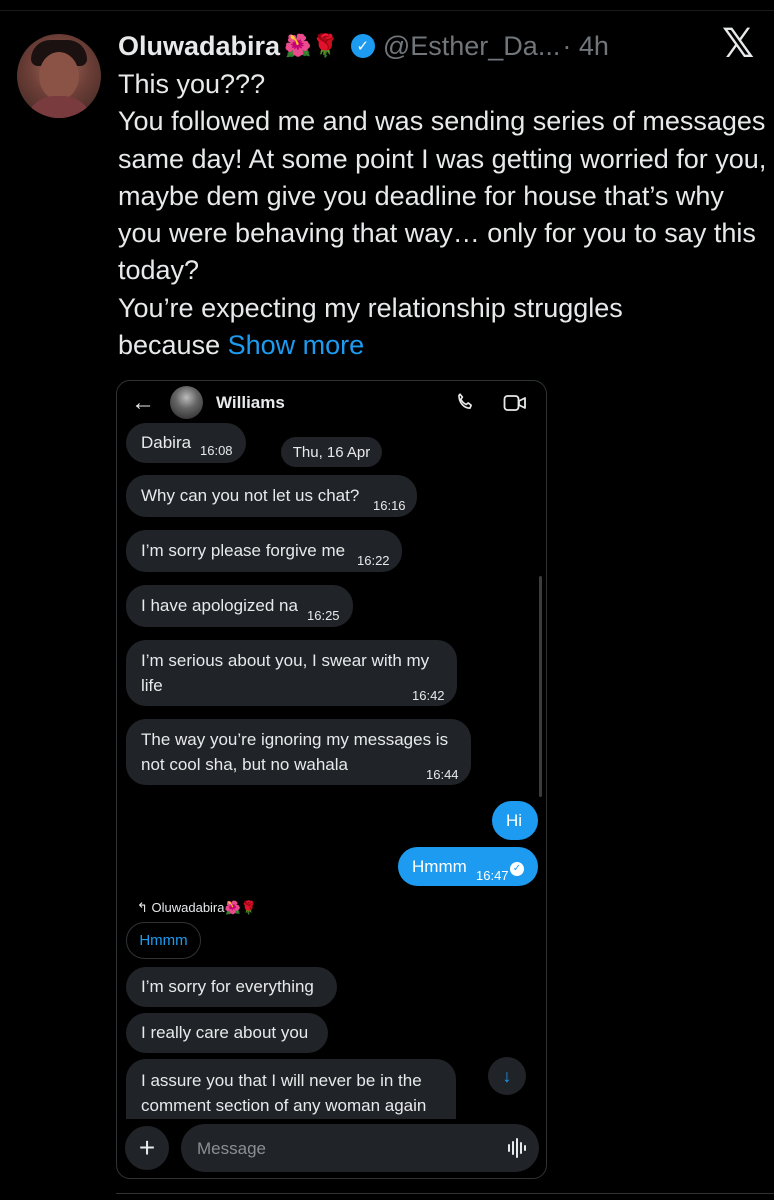  Describe the element at coordinates (311, 45) in the screenshot. I see `name-emojis: 🌺🌹` at that location.